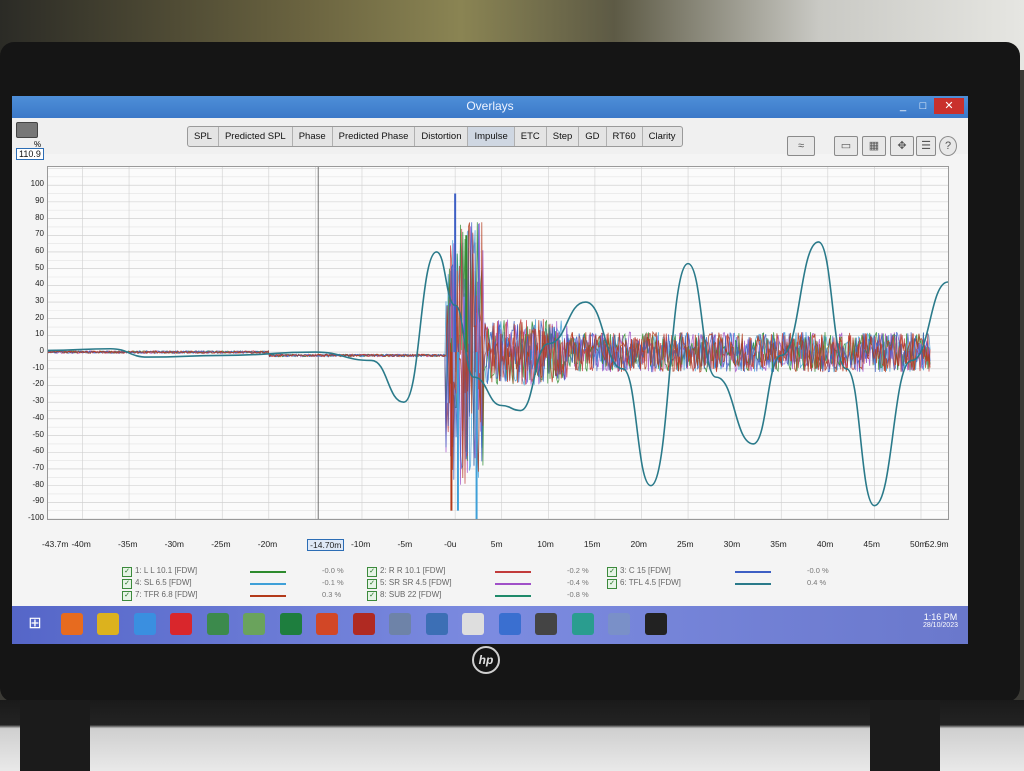 The width and height of the screenshot is (1024, 771). What do you see at coordinates (30, 154) in the screenshot?
I see `y-max-value: 110.9` at bounding box center [30, 154].